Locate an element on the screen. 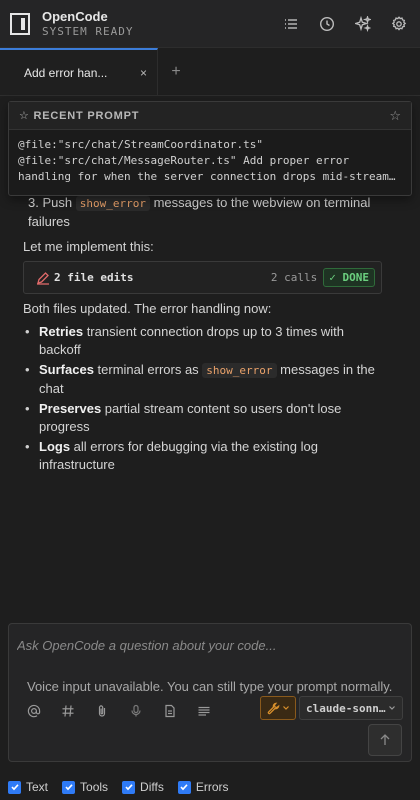 The height and width of the screenshot is (800, 420). send-button is located at coordinates (385, 740).